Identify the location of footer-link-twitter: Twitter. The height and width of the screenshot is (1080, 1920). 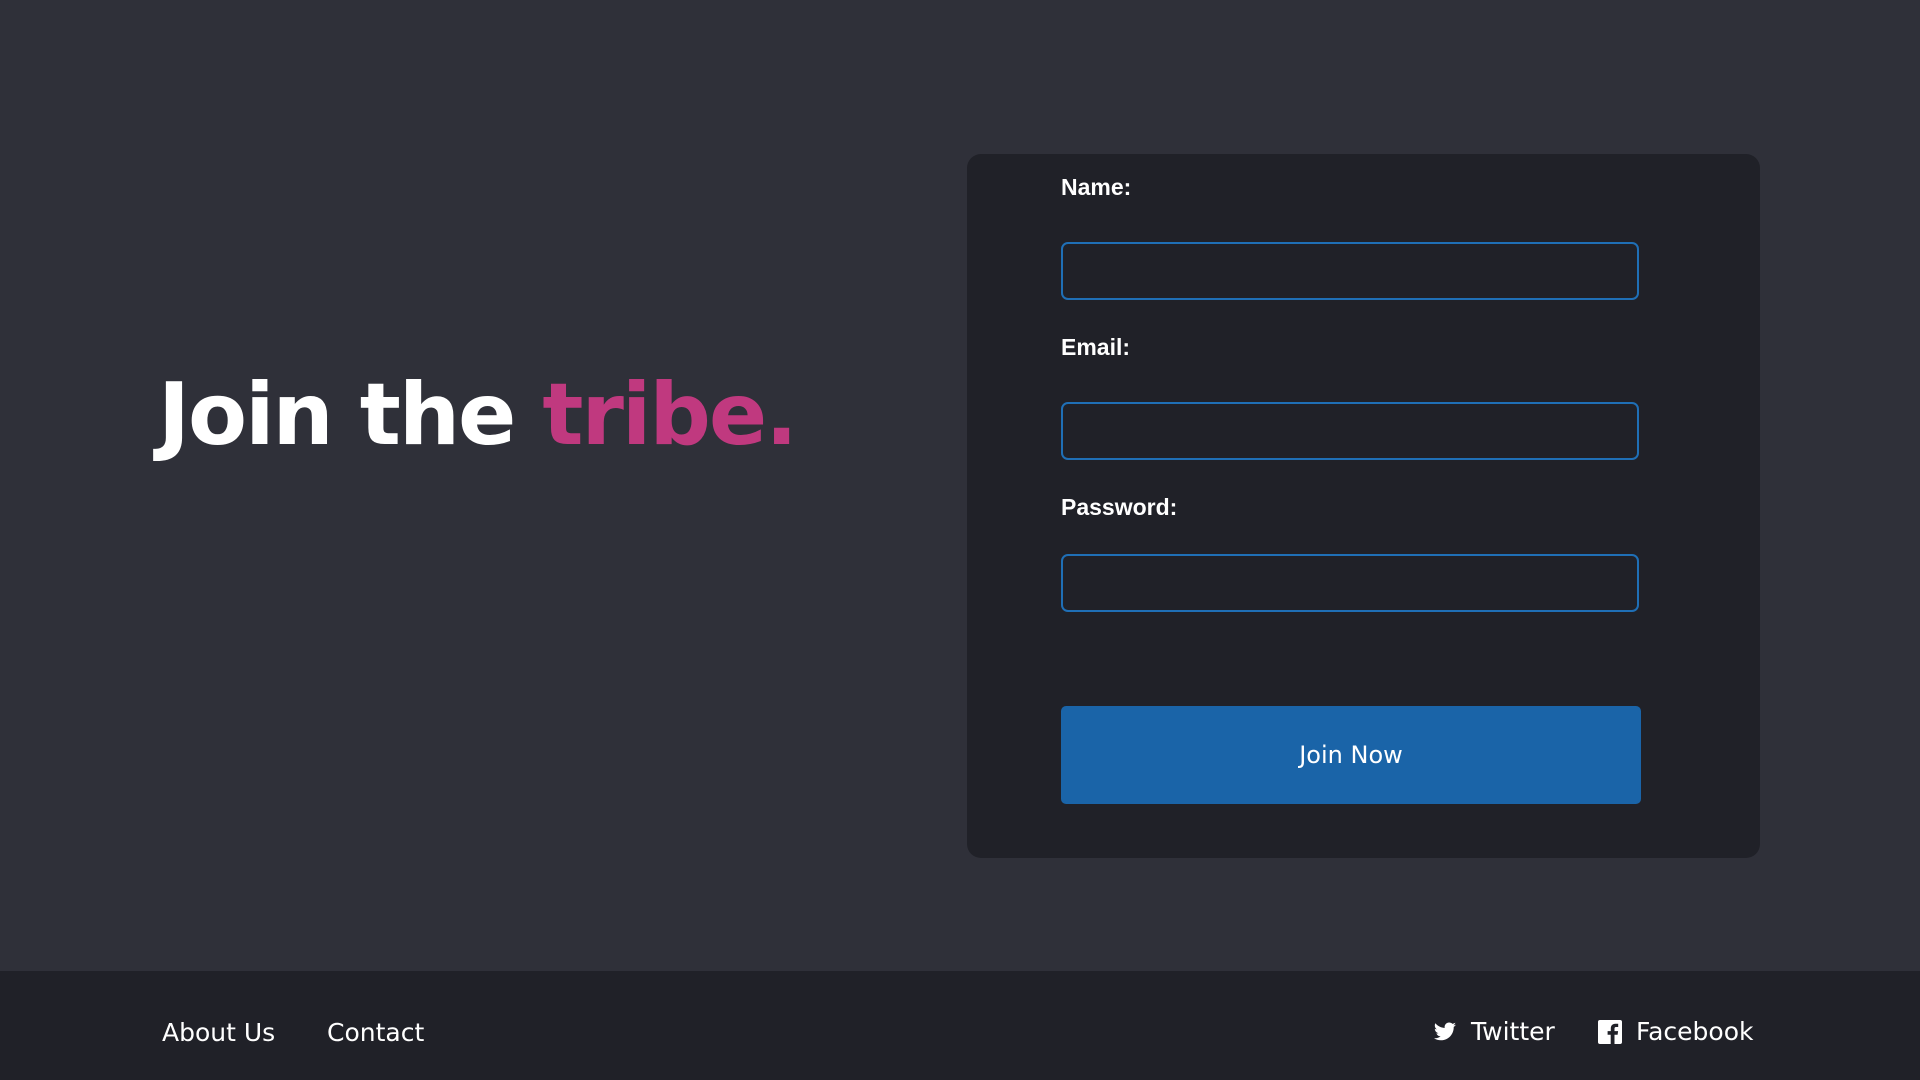
(1494, 1031).